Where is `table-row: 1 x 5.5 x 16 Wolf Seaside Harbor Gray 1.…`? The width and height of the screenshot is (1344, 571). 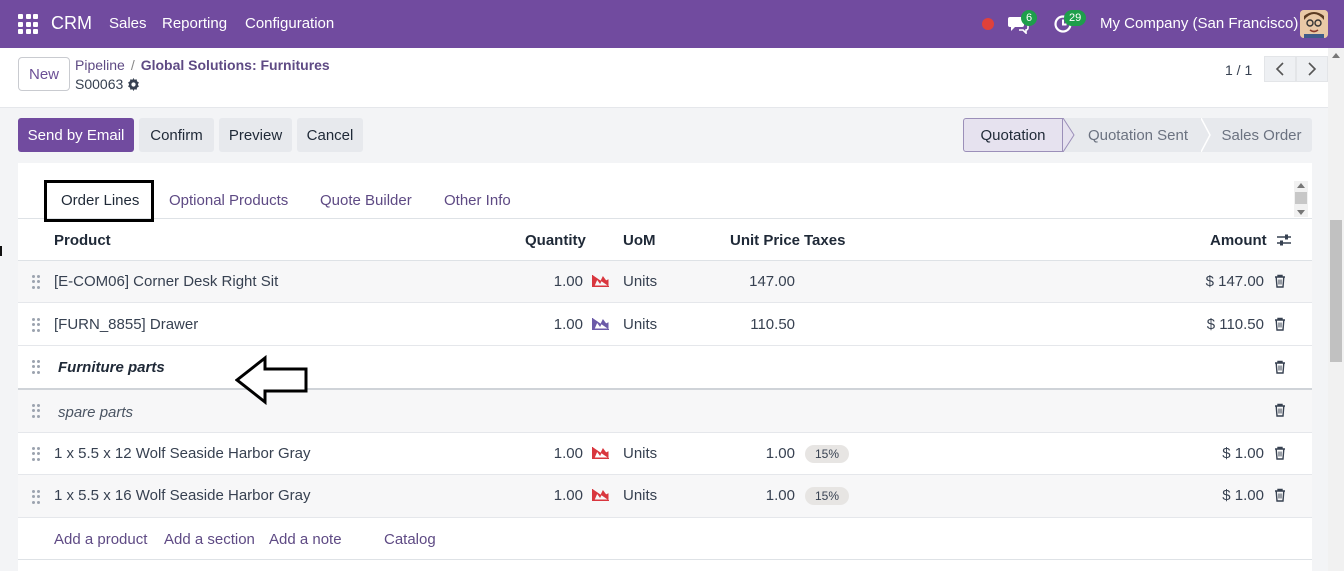 table-row: 1 x 5.5 x 16 Wolf Seaside Harbor Gray 1.… is located at coordinates (665, 496).